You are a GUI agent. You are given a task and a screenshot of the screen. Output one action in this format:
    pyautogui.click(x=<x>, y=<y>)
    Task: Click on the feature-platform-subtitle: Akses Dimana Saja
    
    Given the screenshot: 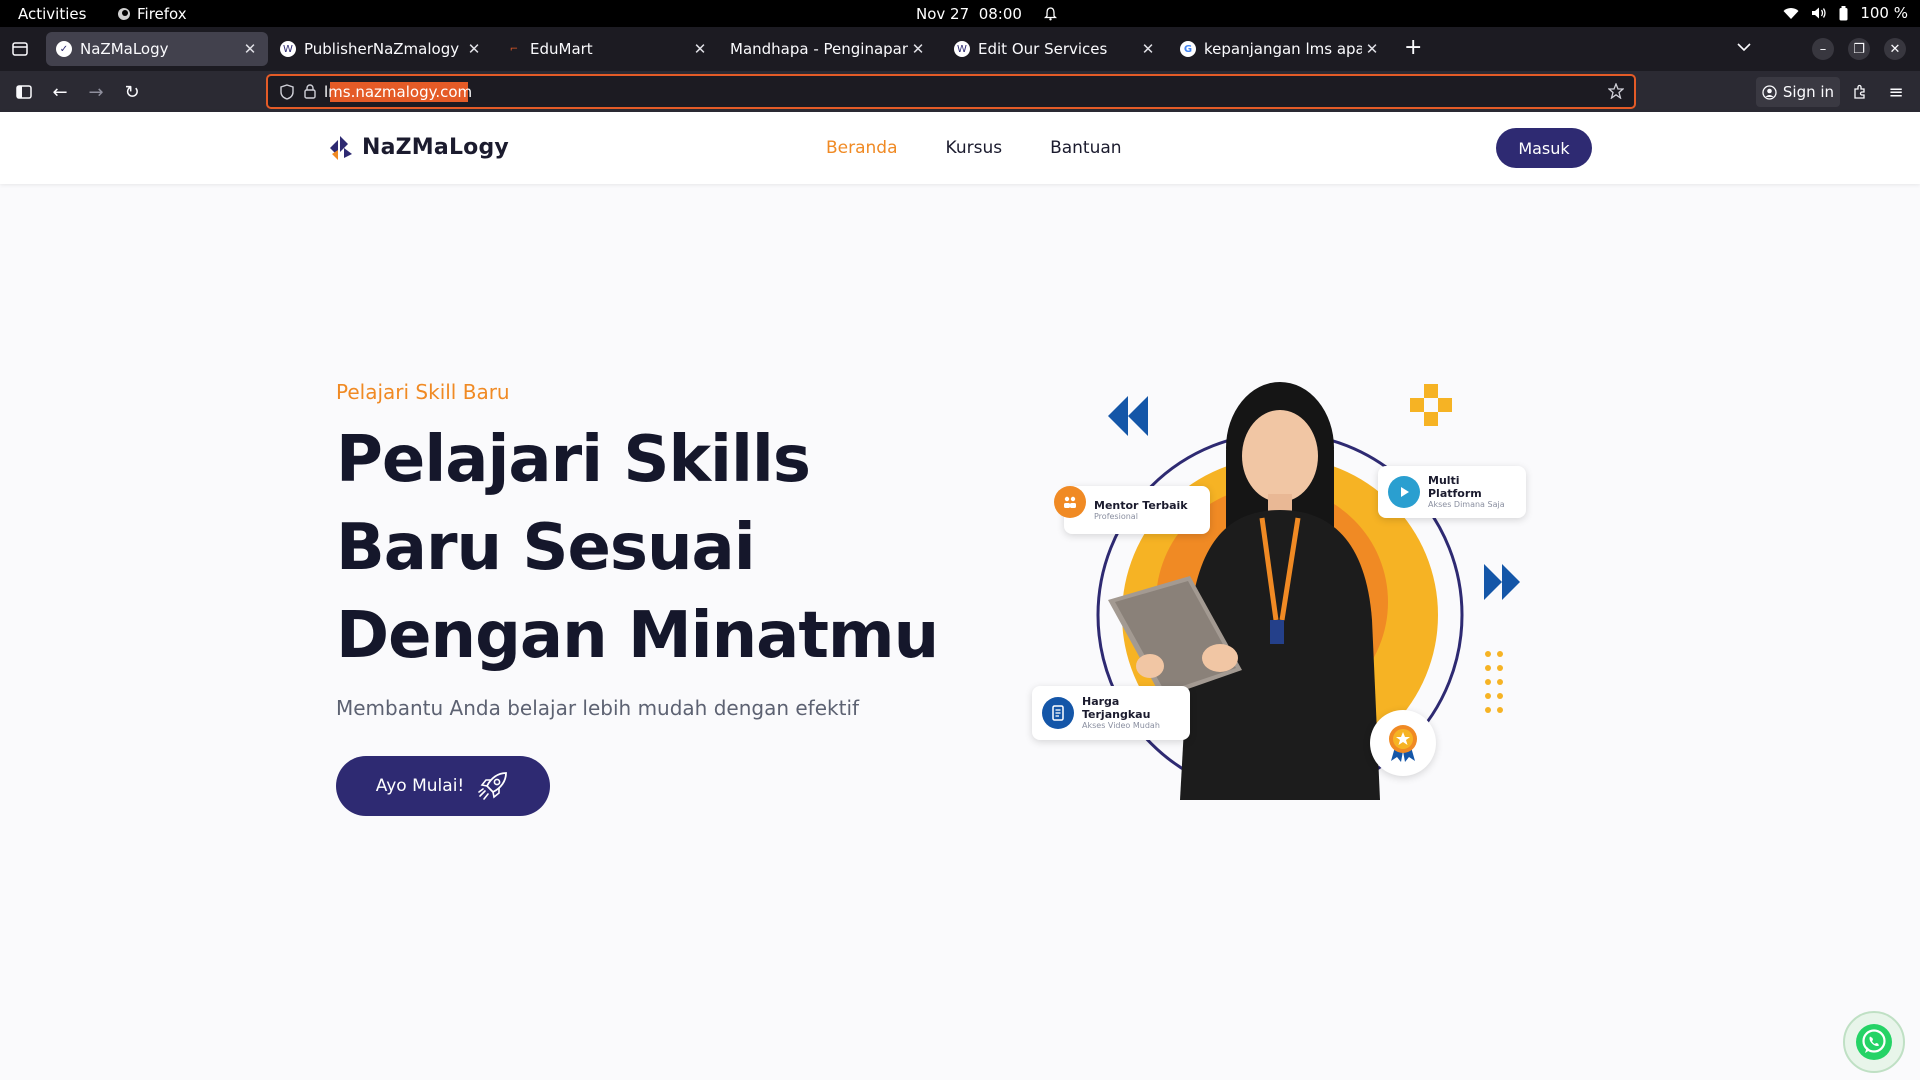 What is the action you would take?
    pyautogui.click(x=1466, y=504)
    